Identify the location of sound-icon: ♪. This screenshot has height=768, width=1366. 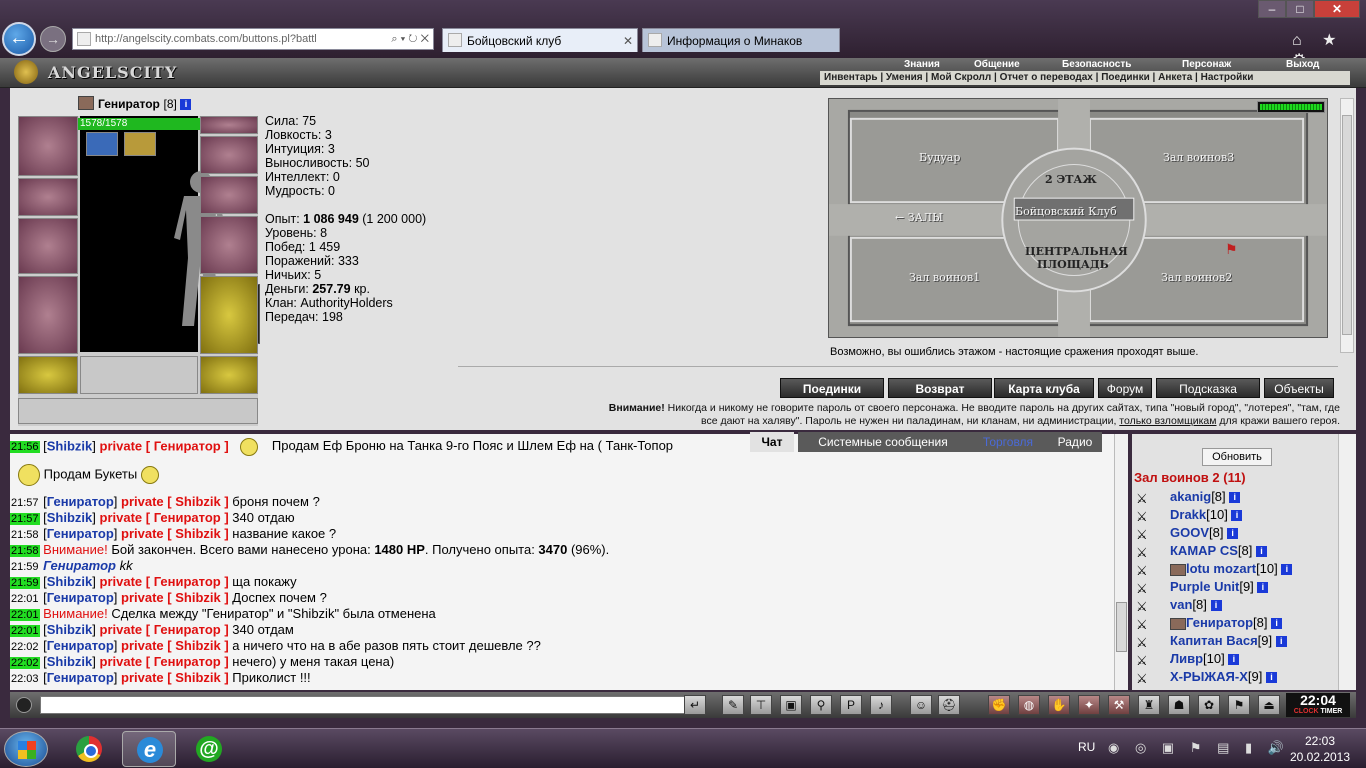
(881, 705).